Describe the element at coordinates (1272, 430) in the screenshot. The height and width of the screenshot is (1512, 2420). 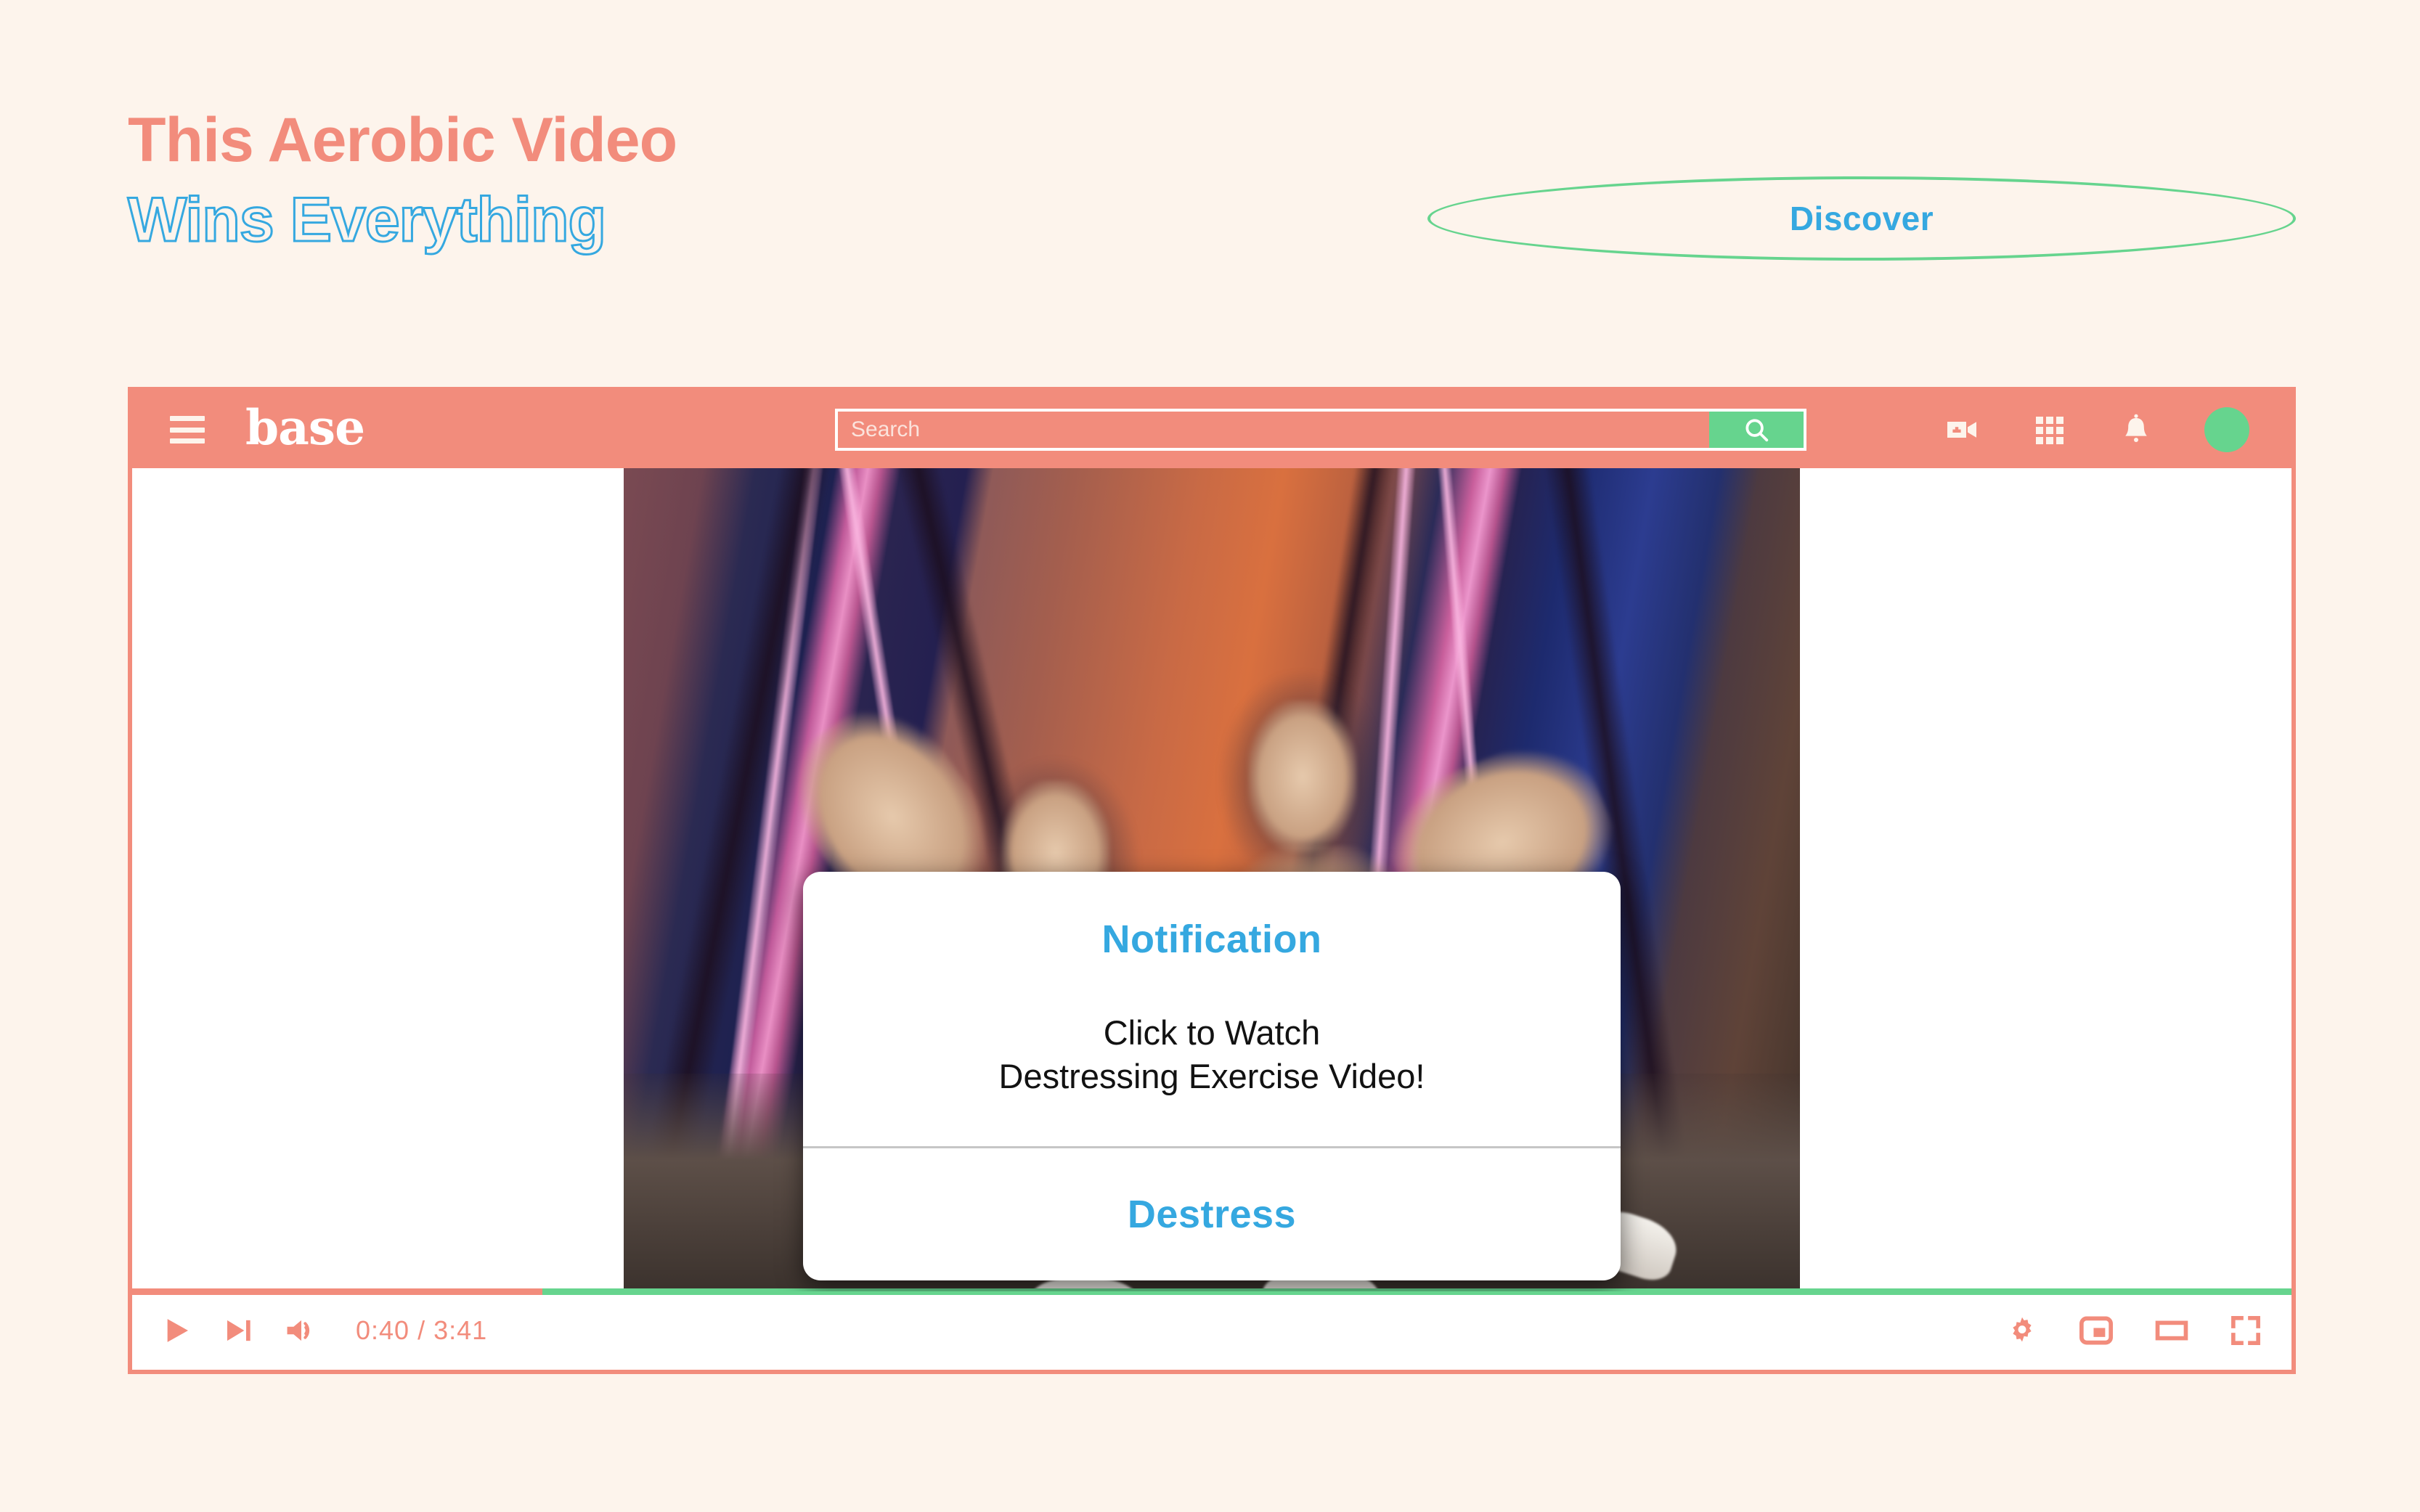
I see `search-input` at that location.